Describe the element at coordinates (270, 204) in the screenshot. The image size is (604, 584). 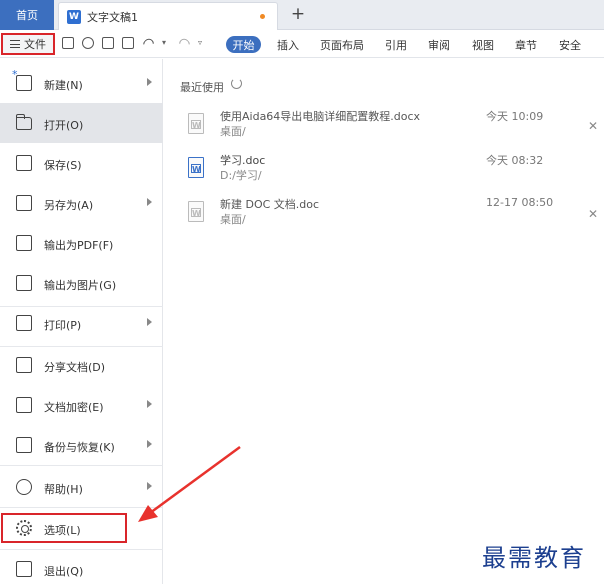
I see `recent-file-name: 新建 DOC 文档.doc` at that location.